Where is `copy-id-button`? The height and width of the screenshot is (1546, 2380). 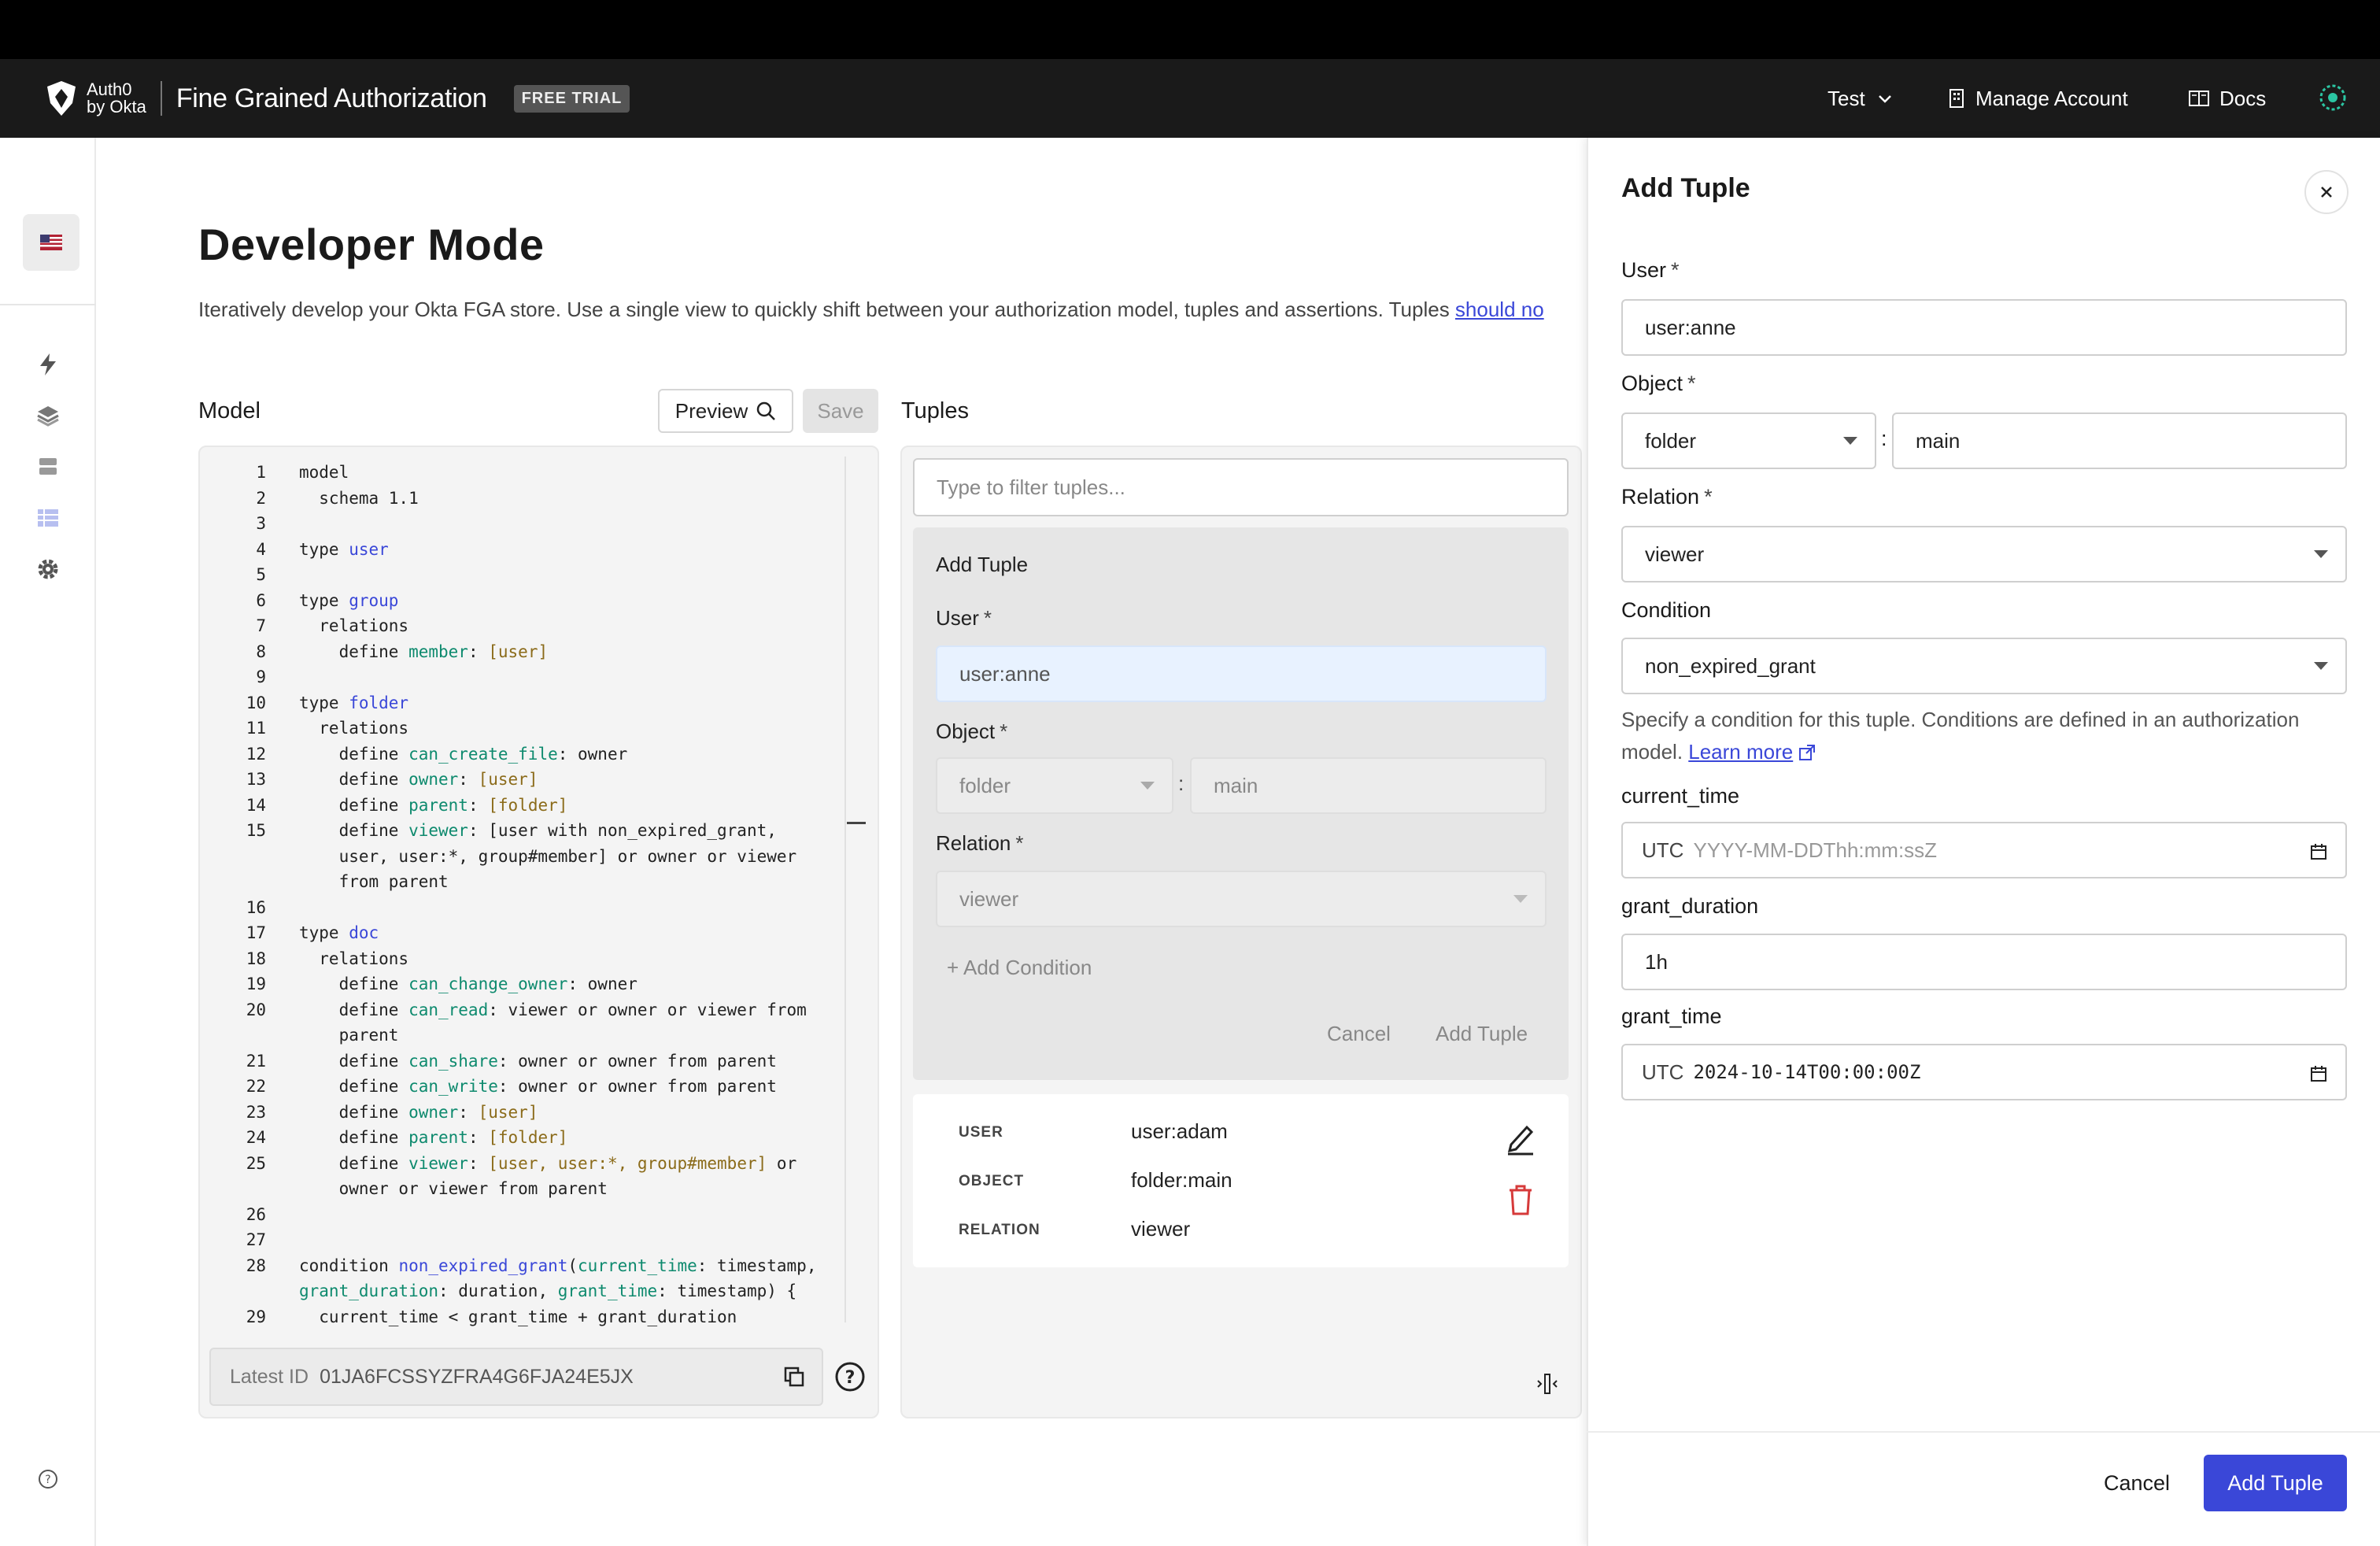 copy-id-button is located at coordinates (794, 1379).